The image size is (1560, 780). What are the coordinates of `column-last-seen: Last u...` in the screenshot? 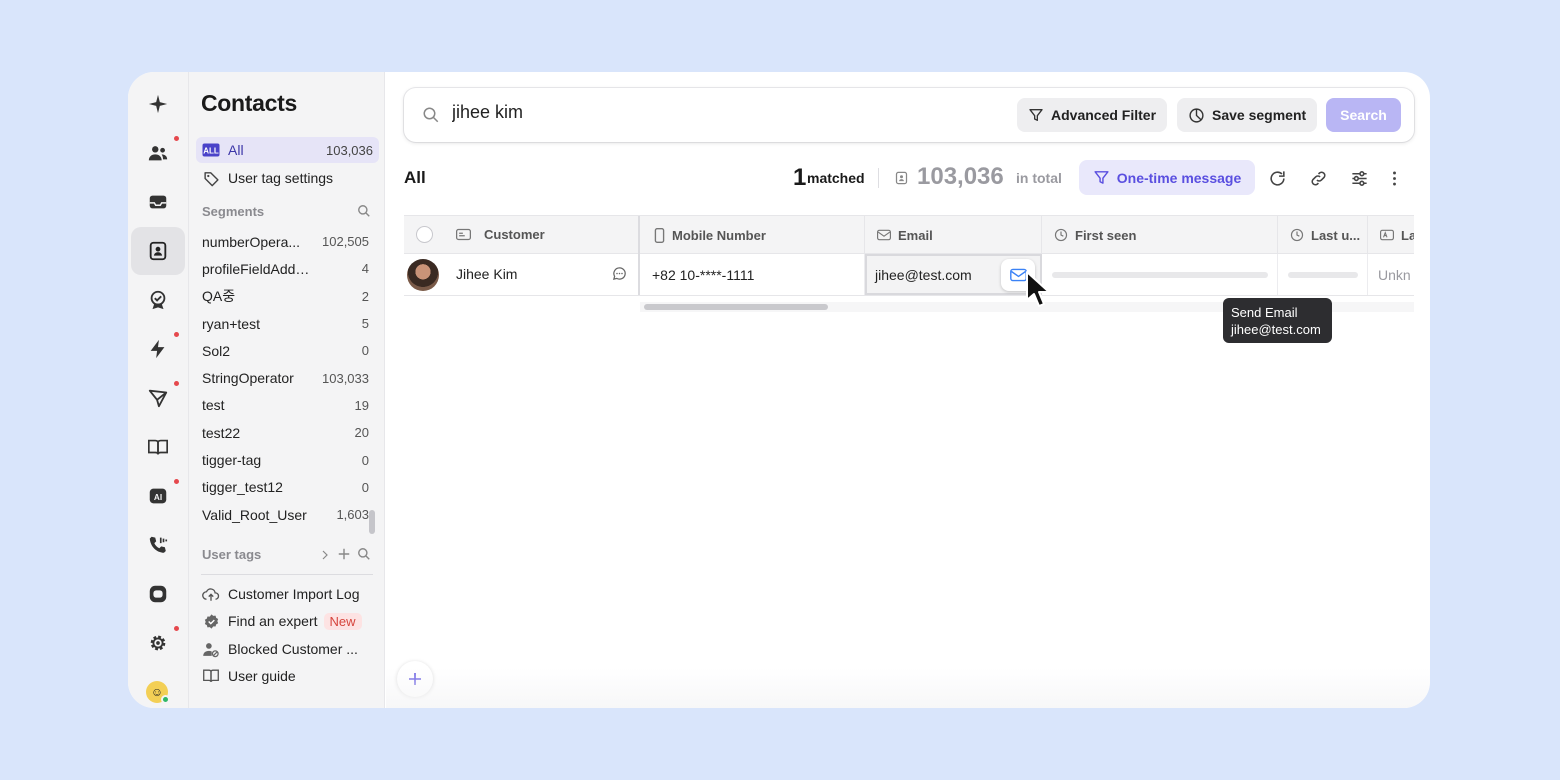 It's located at (1323, 235).